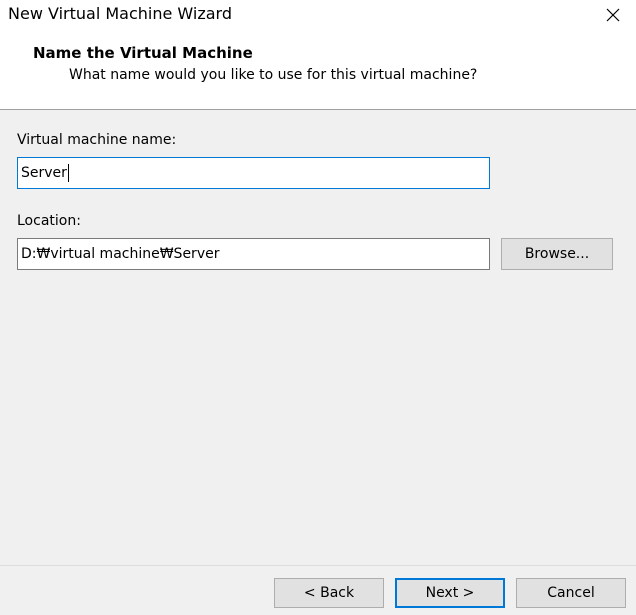  Describe the element at coordinates (44, 173) in the screenshot. I see `vm-name-value: Server` at that location.